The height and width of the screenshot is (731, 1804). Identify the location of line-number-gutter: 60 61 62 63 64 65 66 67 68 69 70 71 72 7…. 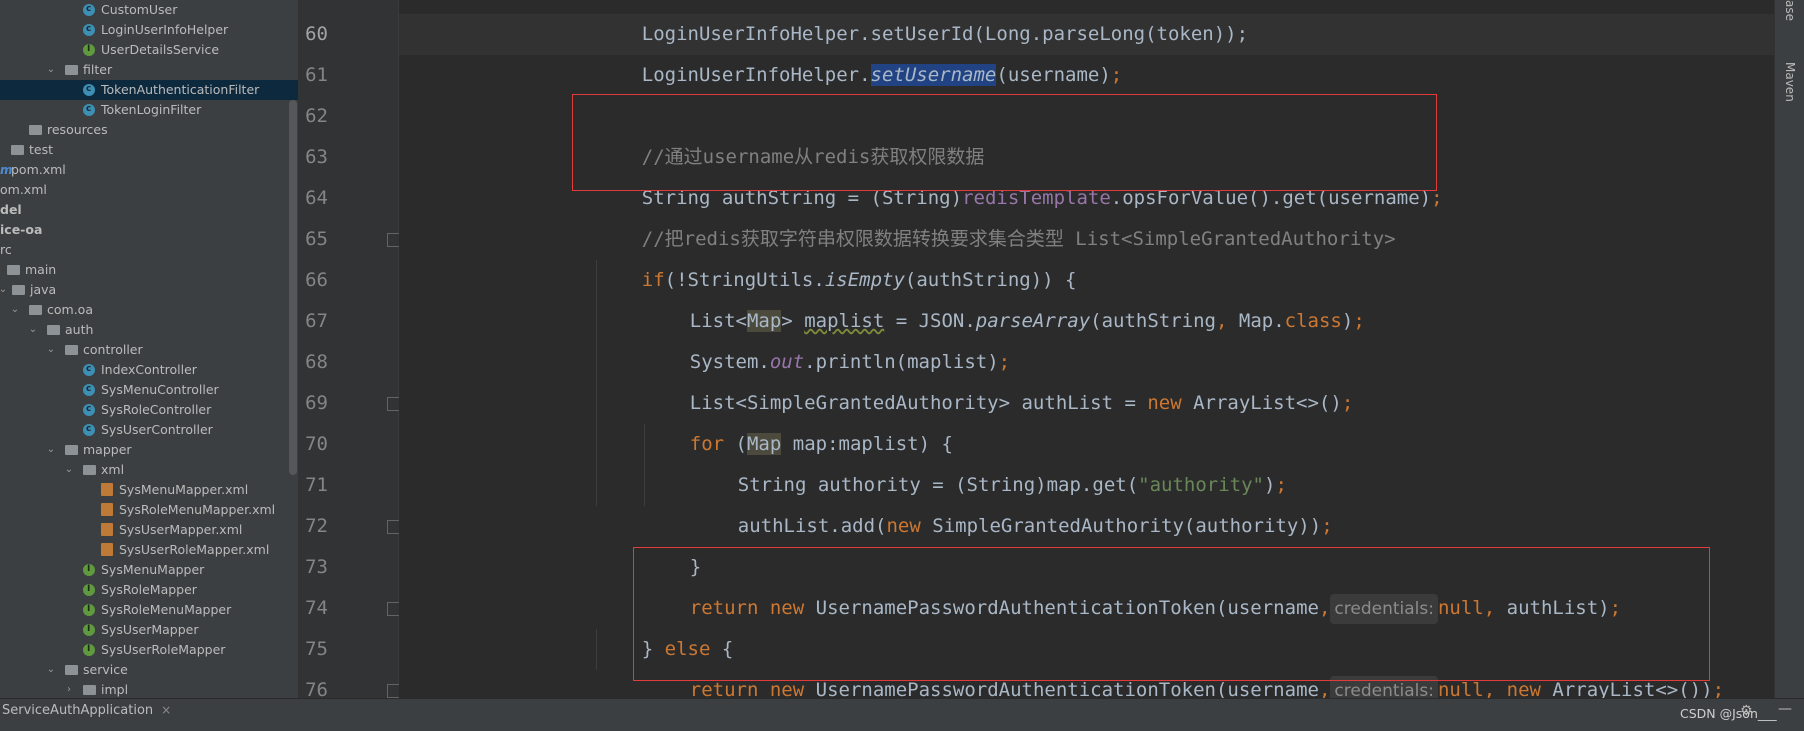
(349, 350).